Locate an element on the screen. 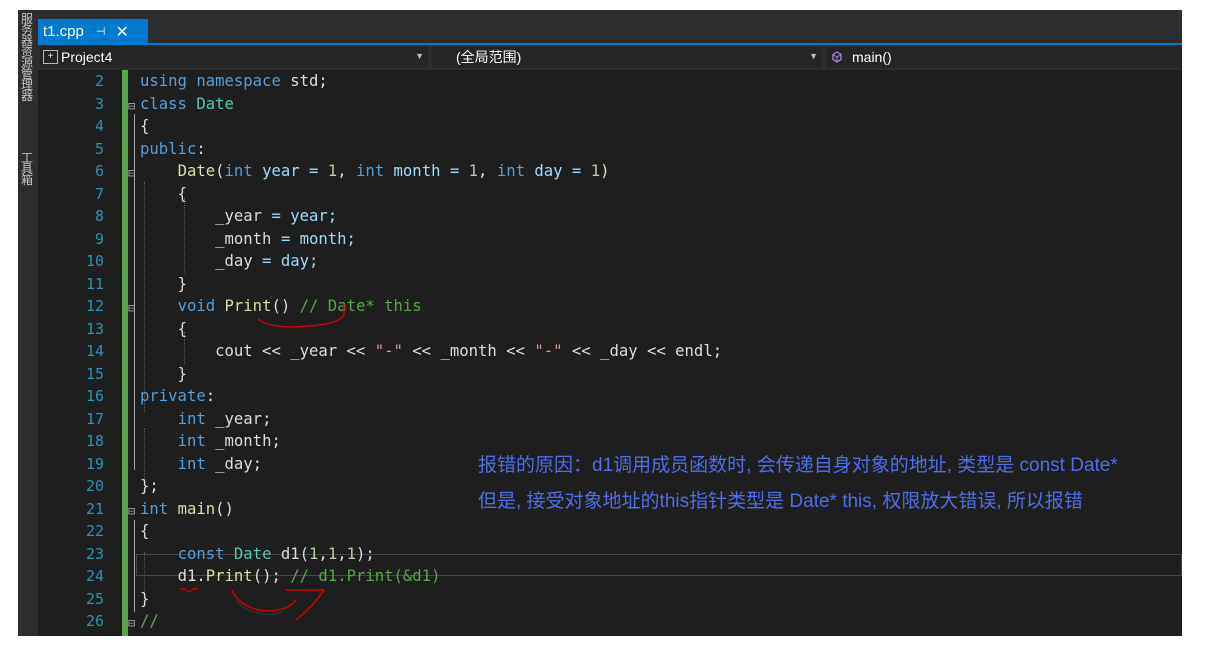 The image size is (1230, 655). toolbox-tab: 工具箱 is located at coordinates (28, 169).